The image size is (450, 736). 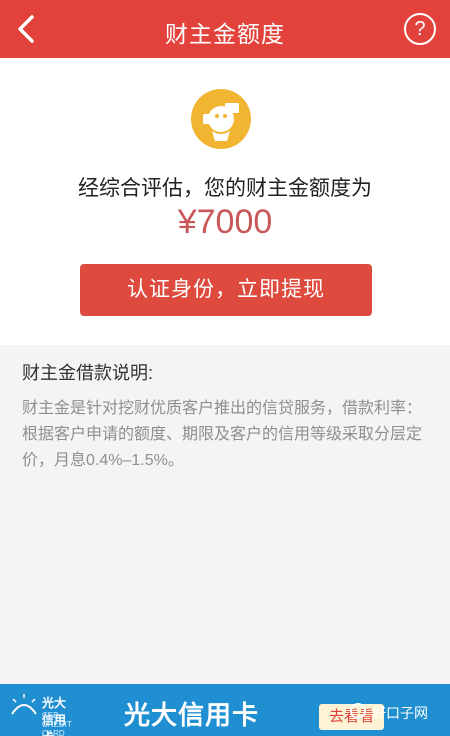 I want to click on top-navbar: 财主金额度 ?, so click(x=225, y=29).